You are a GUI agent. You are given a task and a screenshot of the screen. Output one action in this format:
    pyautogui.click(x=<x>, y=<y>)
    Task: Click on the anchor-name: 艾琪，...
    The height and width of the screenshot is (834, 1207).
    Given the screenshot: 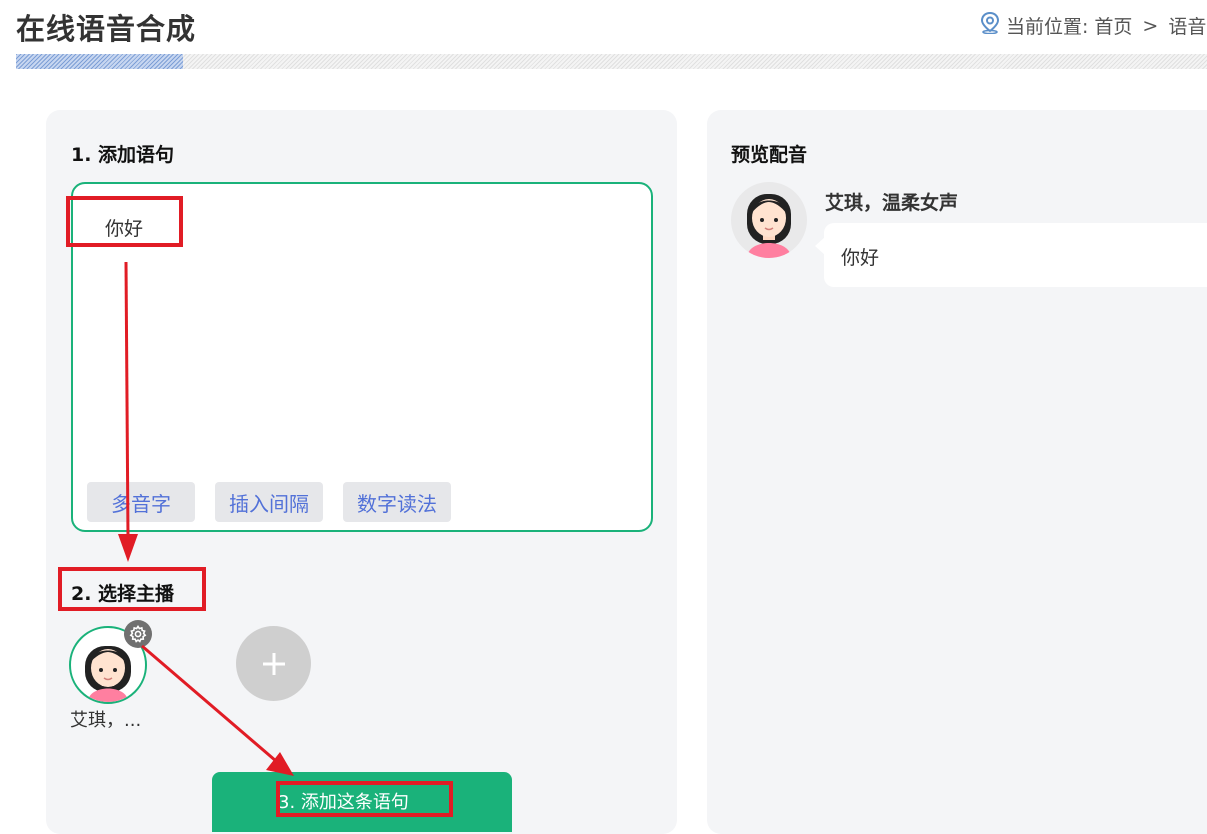 What is the action you would take?
    pyautogui.click(x=106, y=720)
    